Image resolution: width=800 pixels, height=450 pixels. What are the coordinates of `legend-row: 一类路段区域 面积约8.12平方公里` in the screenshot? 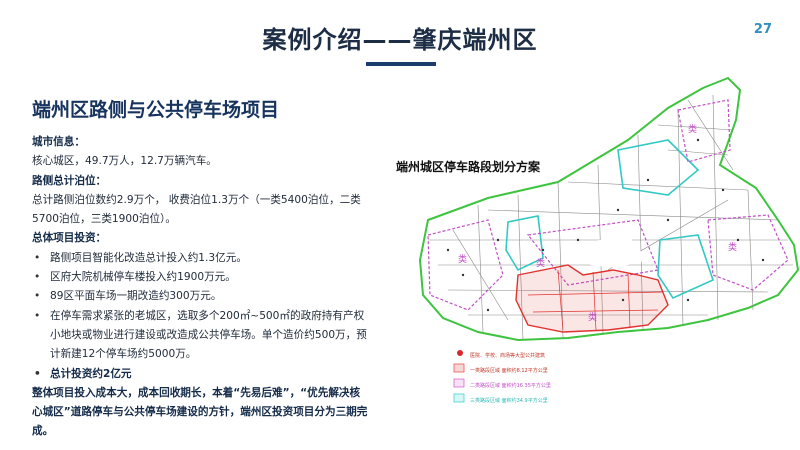 It's located at (510, 370).